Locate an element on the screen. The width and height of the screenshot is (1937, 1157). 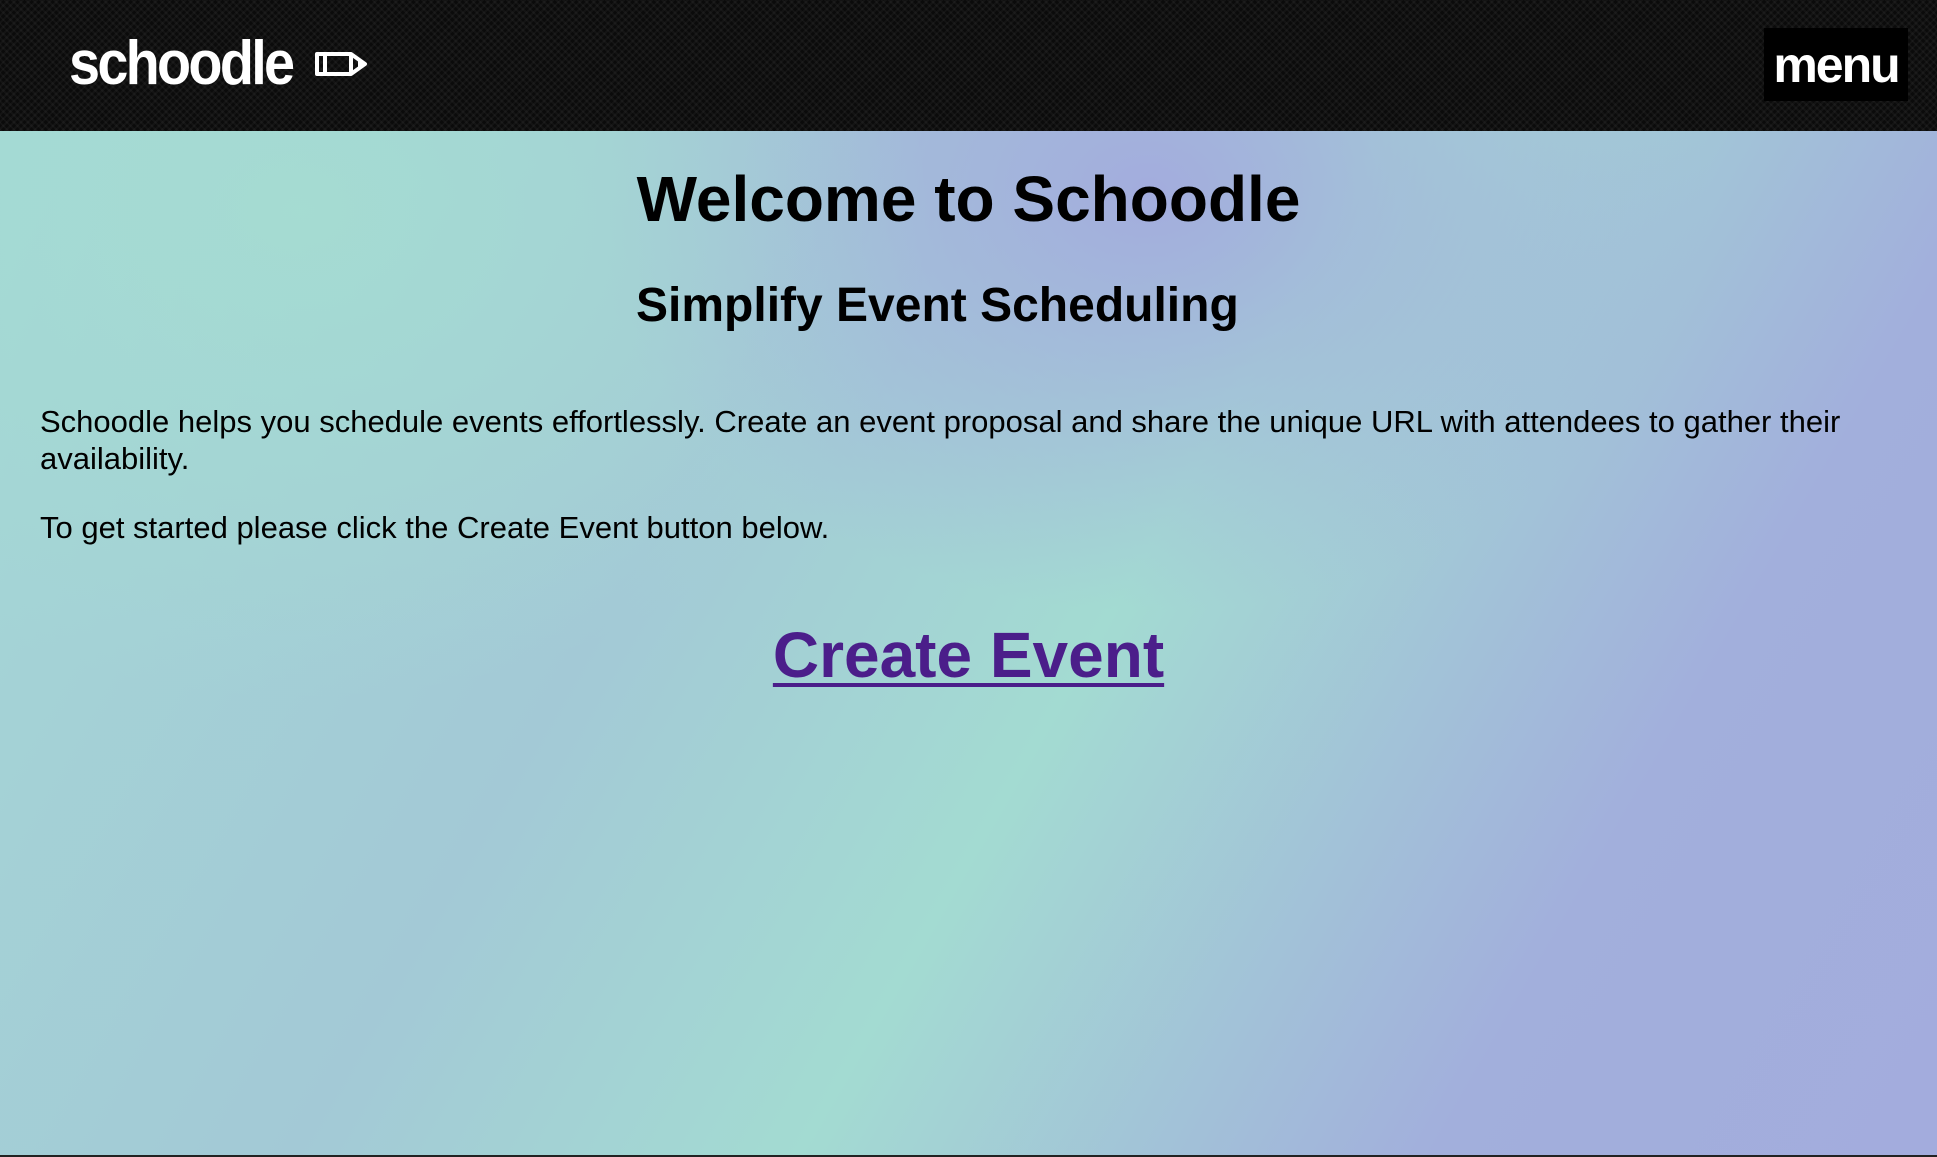
create-event-link: Create Event is located at coordinates (968, 655).